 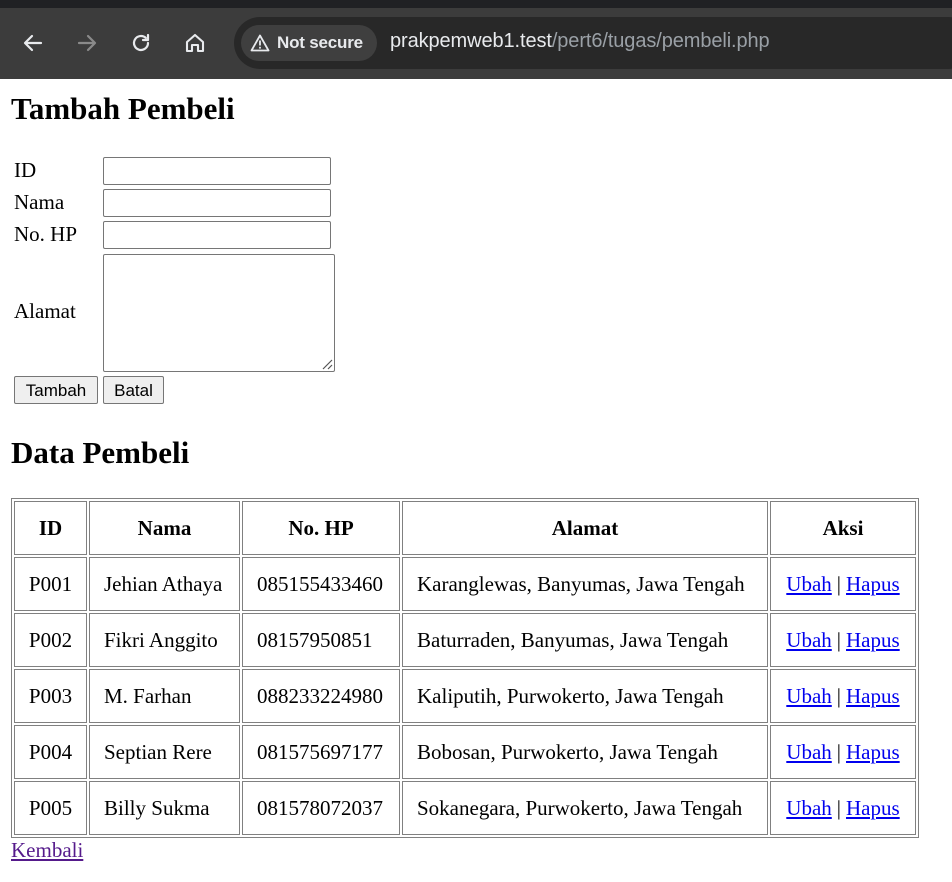 What do you see at coordinates (217, 171) in the screenshot?
I see `id-input` at bounding box center [217, 171].